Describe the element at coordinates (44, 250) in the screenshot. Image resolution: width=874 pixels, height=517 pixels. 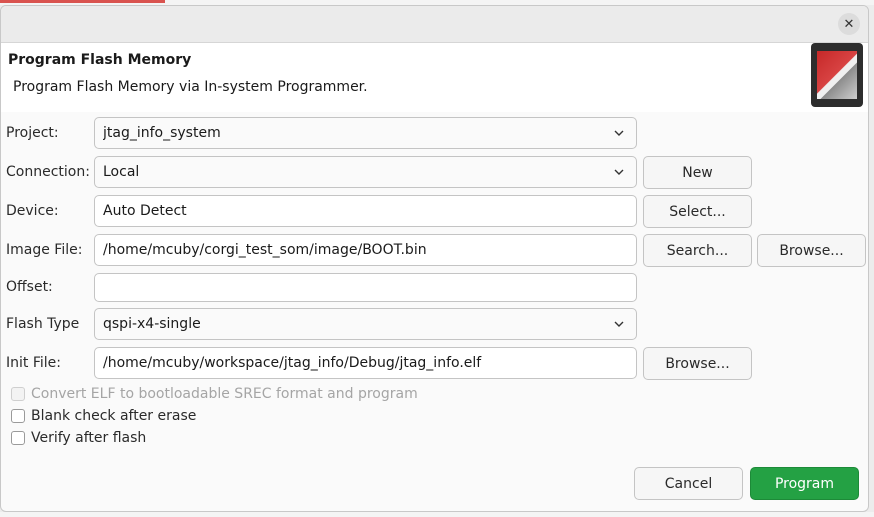
I see `image-file-label: Image File:` at that location.